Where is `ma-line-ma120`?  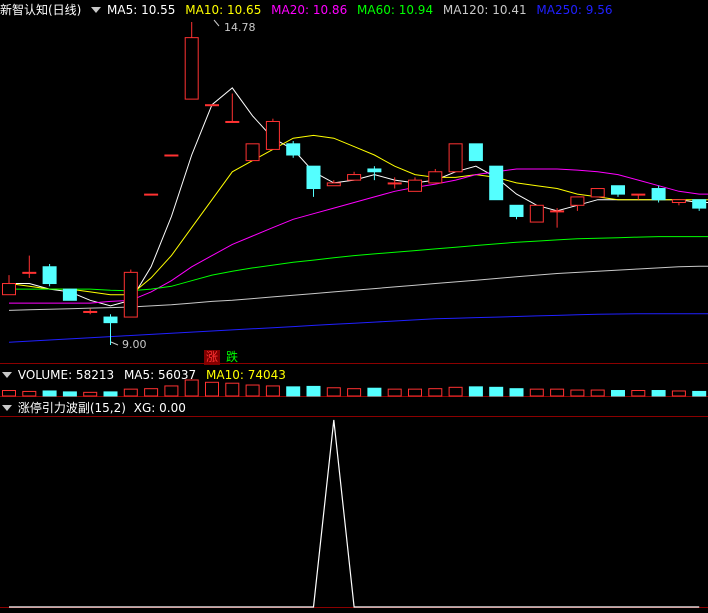
ma-line-ma120 is located at coordinates (358, 288).